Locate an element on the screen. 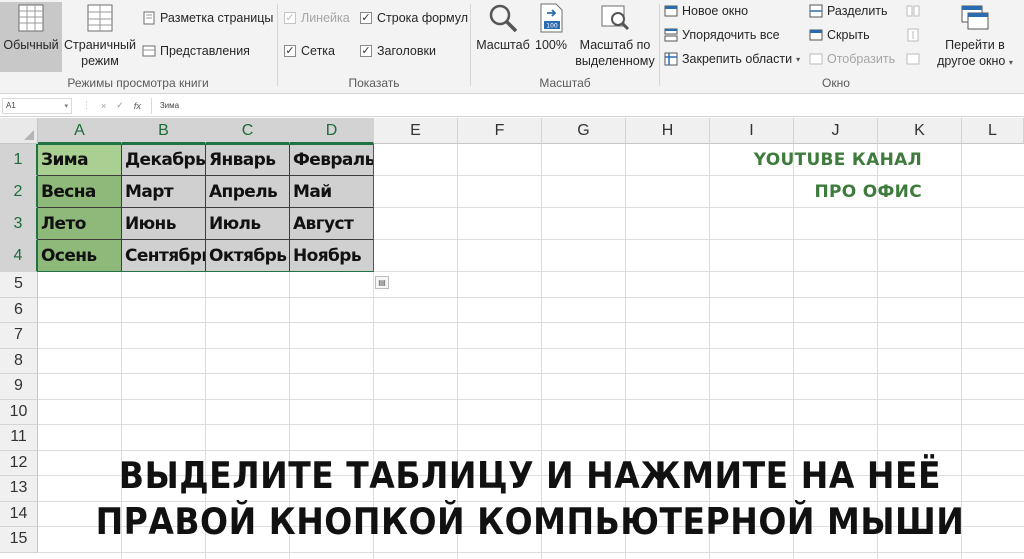  zoom-button: Масштаб is located at coordinates (503, 27).